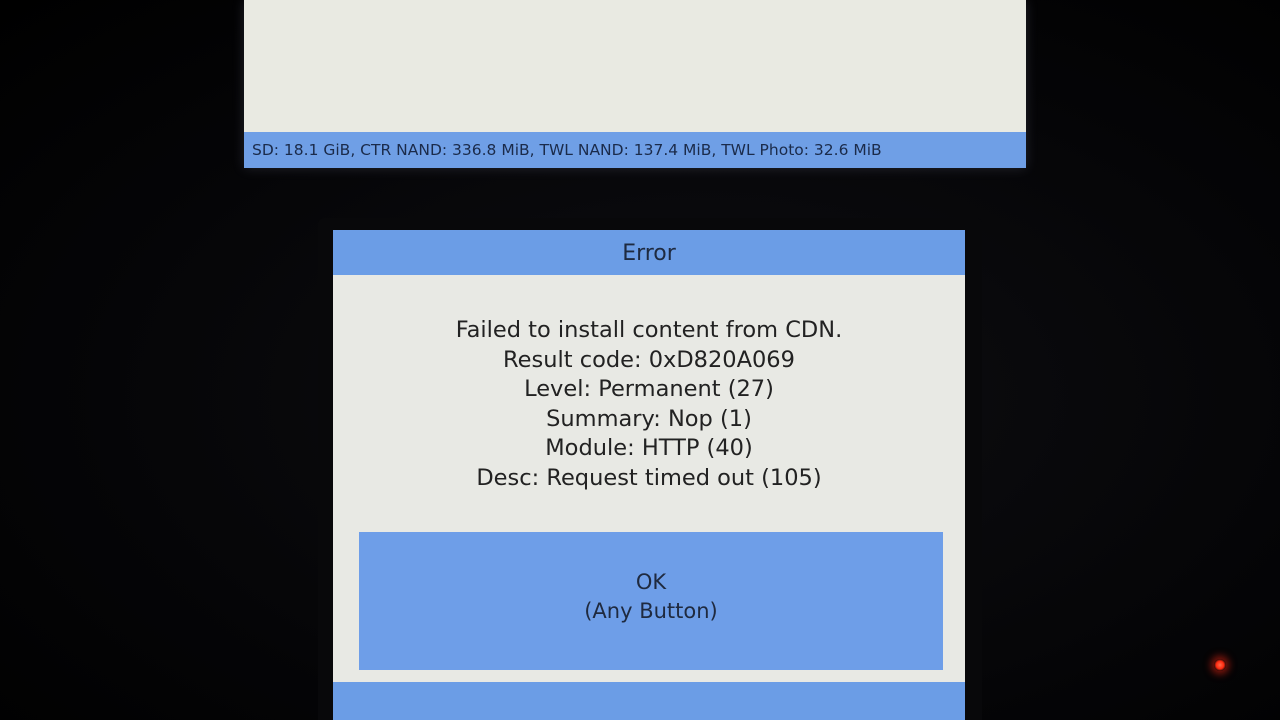 This screenshot has height=720, width=1280. Describe the element at coordinates (649, 359) in the screenshot. I see `error-line-result-code: Result code: 0xD820A069` at that location.